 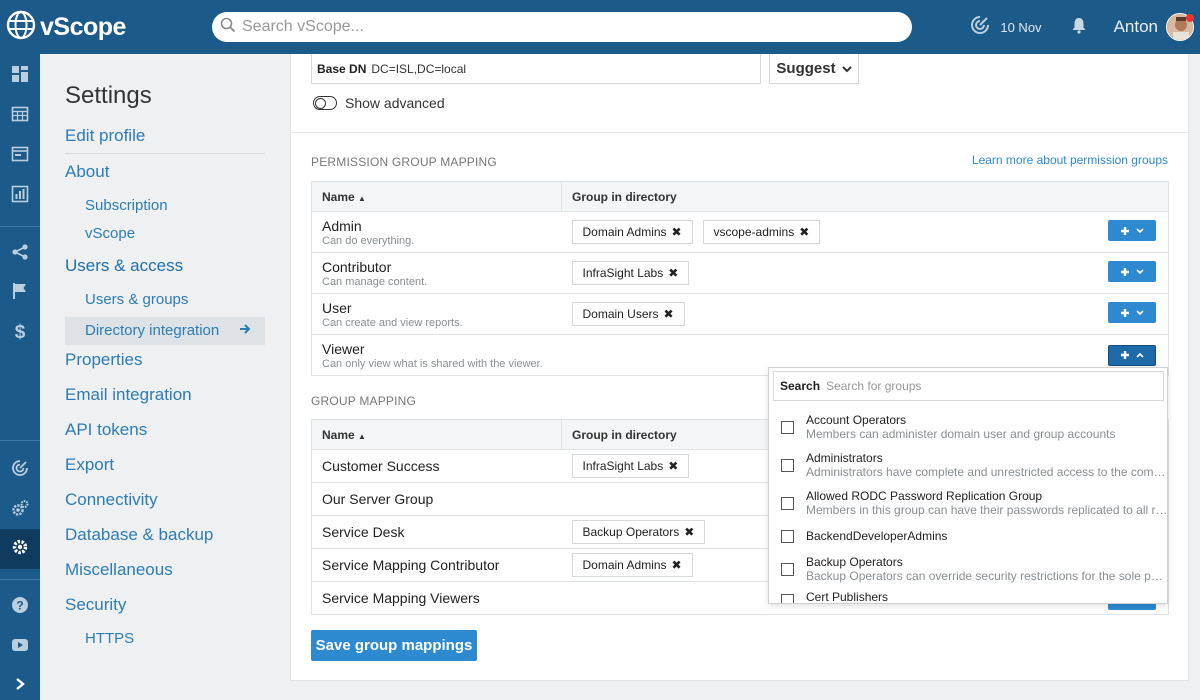 I want to click on show-advanced-label: Show advanced, so click(x=395, y=103).